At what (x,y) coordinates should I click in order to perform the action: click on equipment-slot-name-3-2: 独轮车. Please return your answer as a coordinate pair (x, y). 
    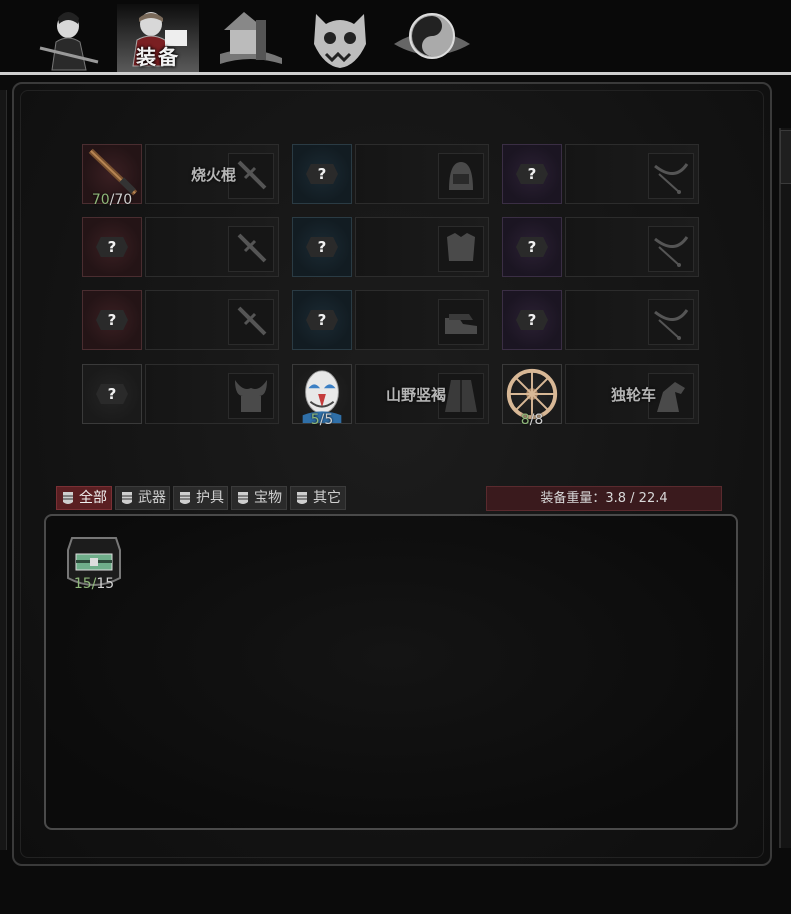
    Looking at the image, I should click on (632, 394).